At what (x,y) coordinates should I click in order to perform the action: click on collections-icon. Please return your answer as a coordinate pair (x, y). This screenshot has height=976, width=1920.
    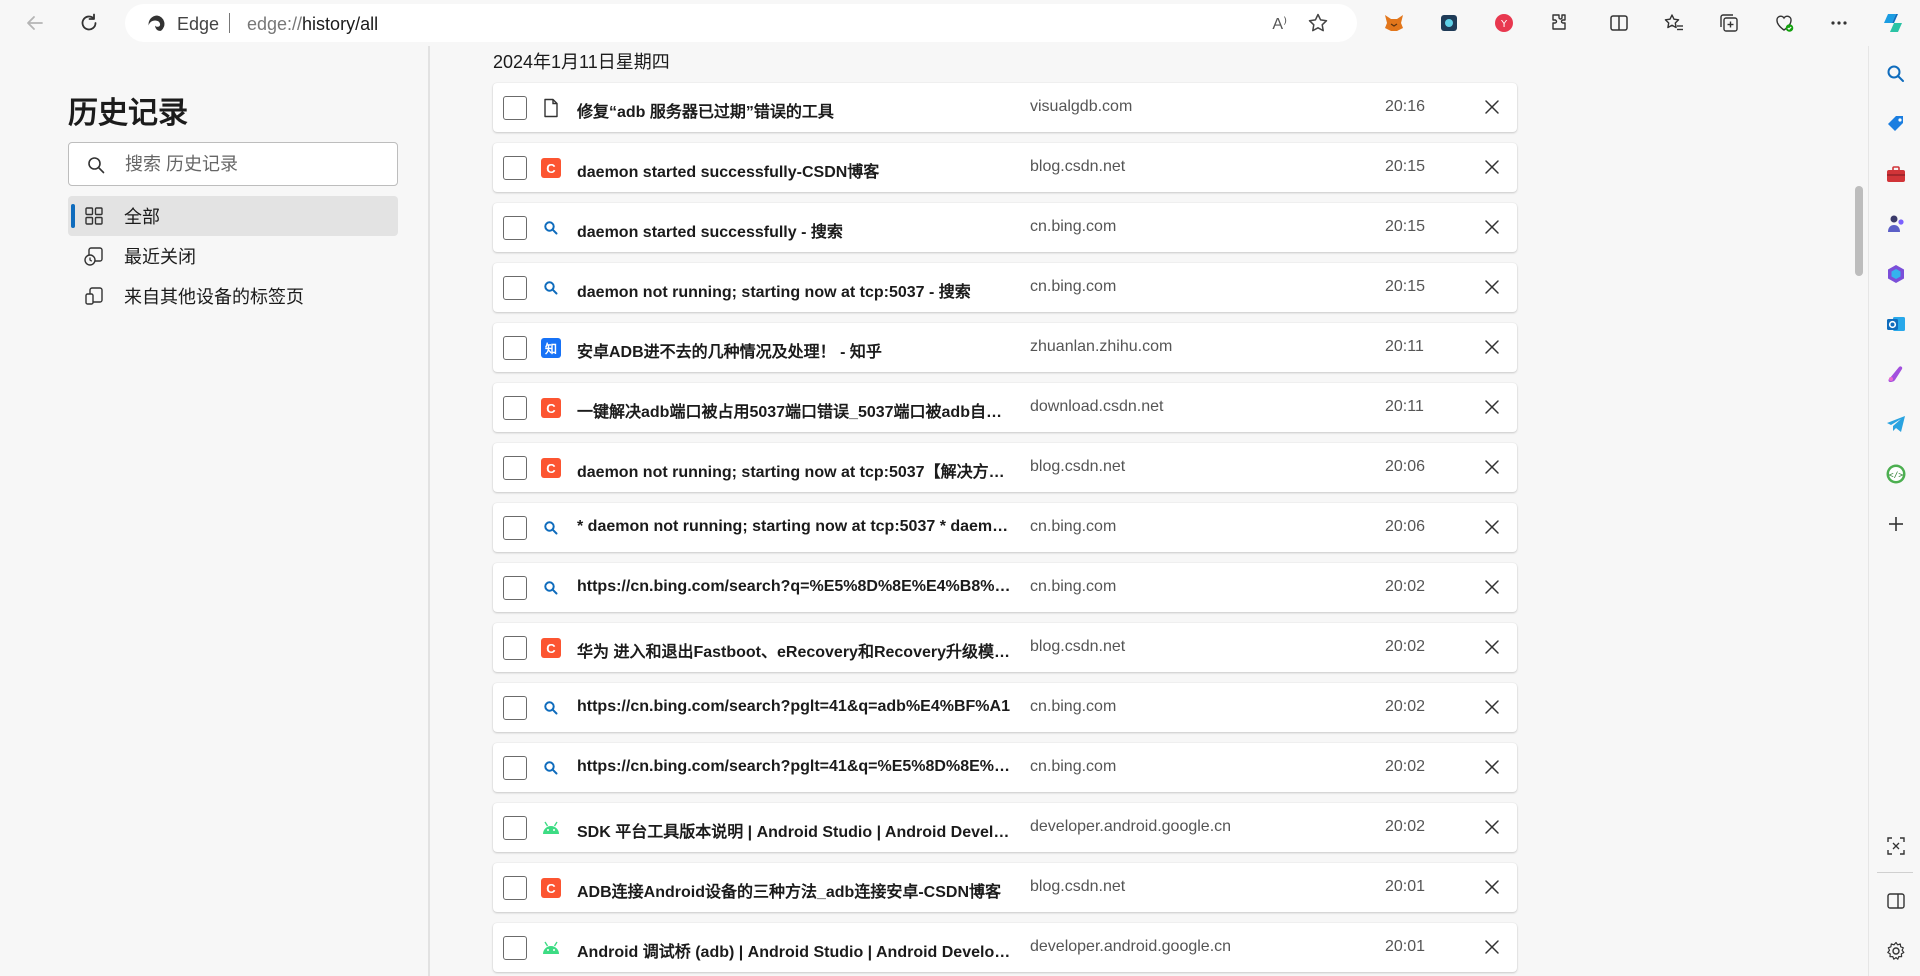
    Looking at the image, I should click on (1729, 23).